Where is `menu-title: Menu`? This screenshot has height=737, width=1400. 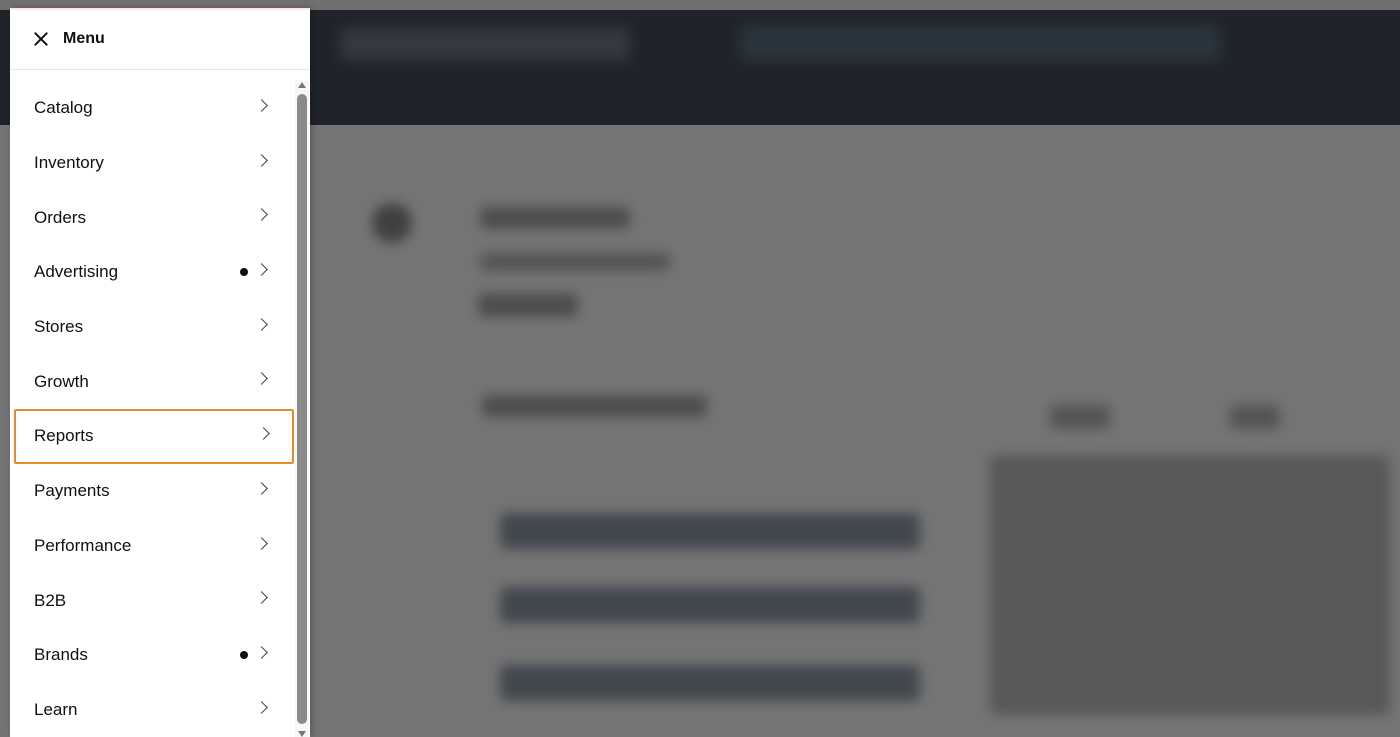 menu-title: Menu is located at coordinates (84, 38).